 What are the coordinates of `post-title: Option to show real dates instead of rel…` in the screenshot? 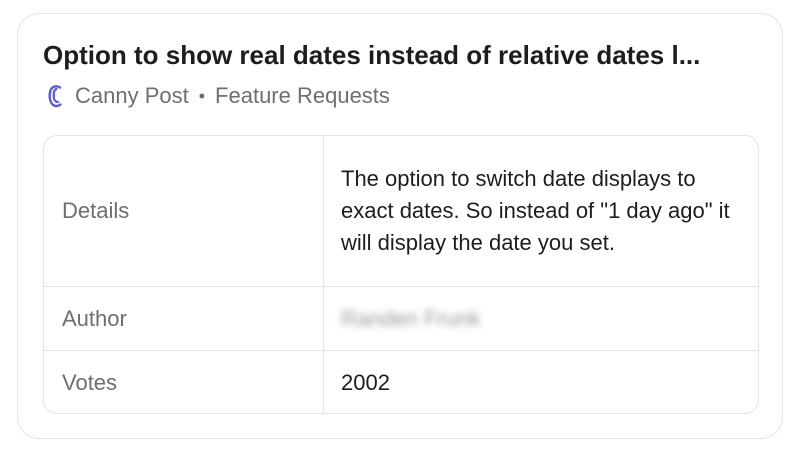 It's located at (403, 55).